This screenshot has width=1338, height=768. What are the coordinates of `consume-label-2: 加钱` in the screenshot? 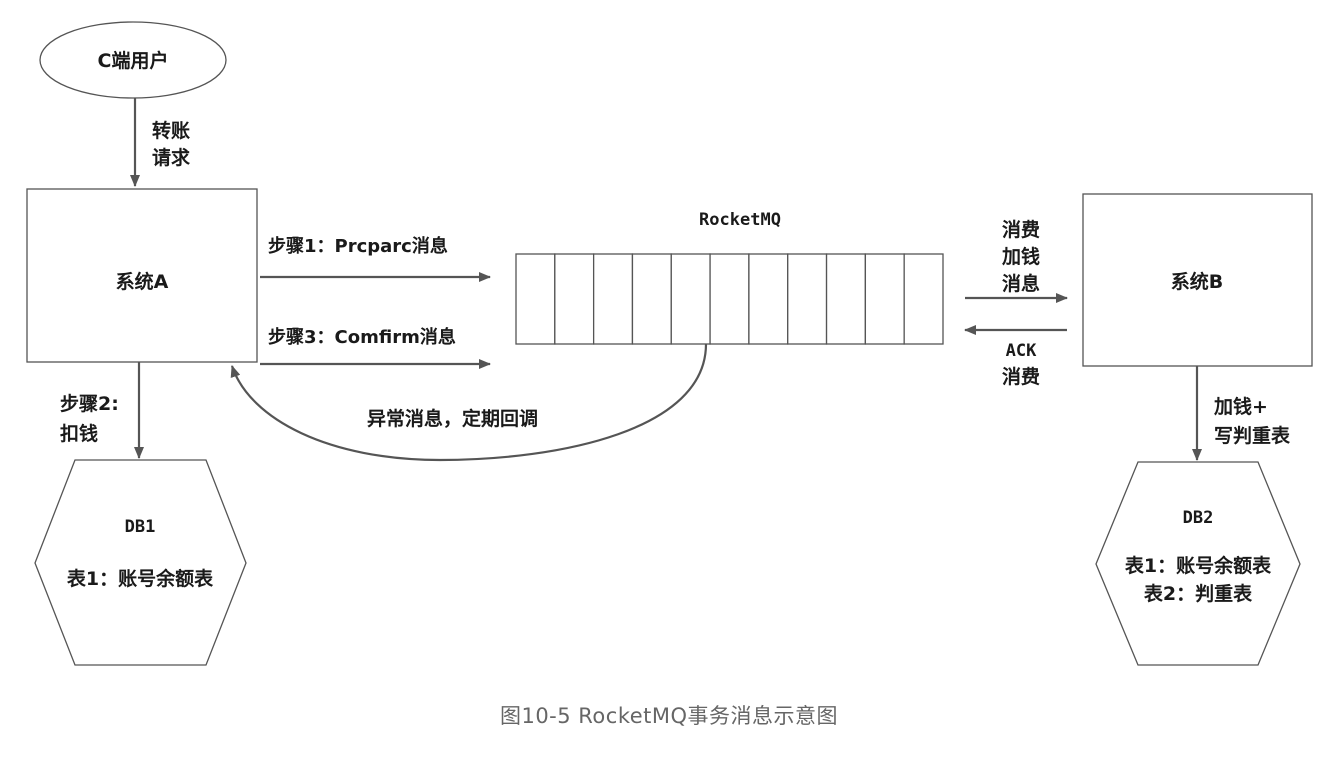 It's located at (1020, 256).